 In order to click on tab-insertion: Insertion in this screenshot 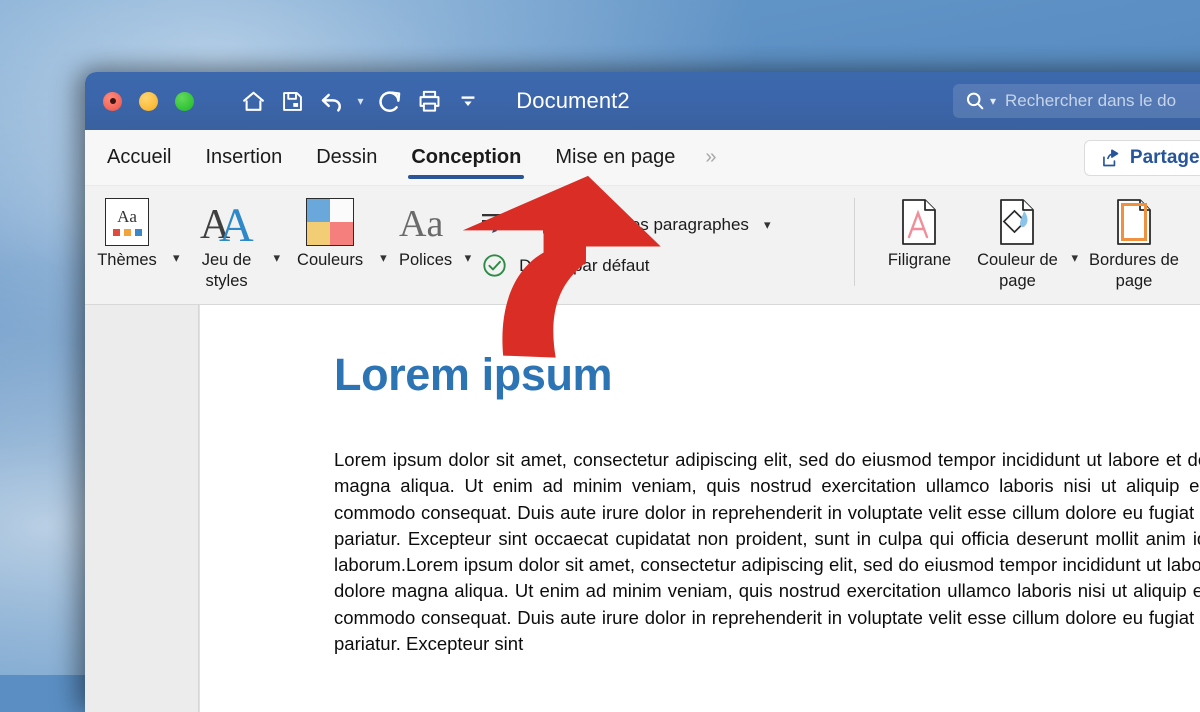, I will do `click(243, 157)`.